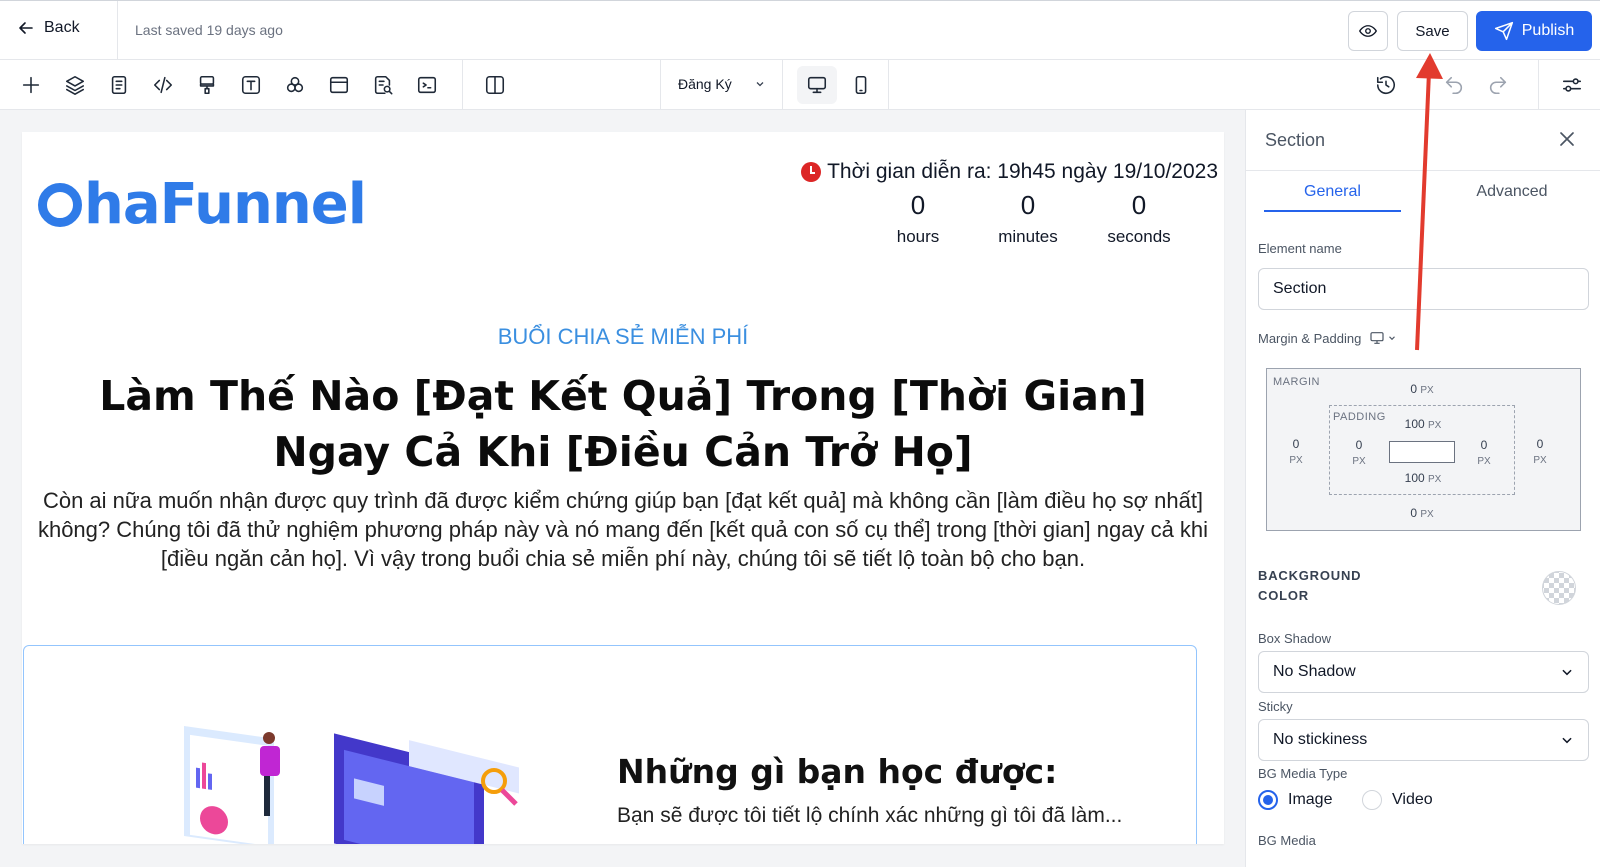  Describe the element at coordinates (1359, 445) in the screenshot. I see `padding-left-value: 0` at that location.